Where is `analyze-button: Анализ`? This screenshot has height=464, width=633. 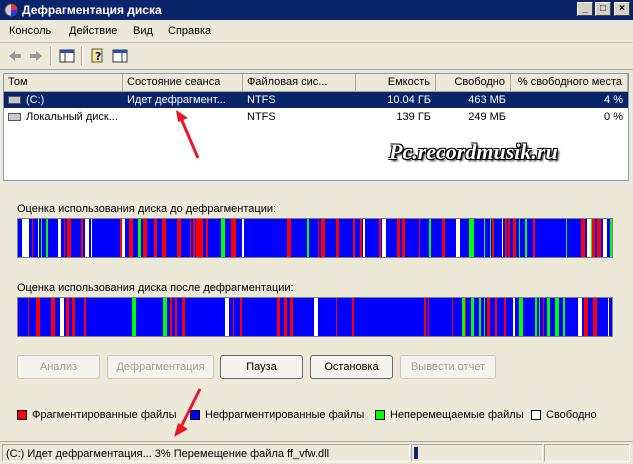 analyze-button: Анализ is located at coordinates (58, 367).